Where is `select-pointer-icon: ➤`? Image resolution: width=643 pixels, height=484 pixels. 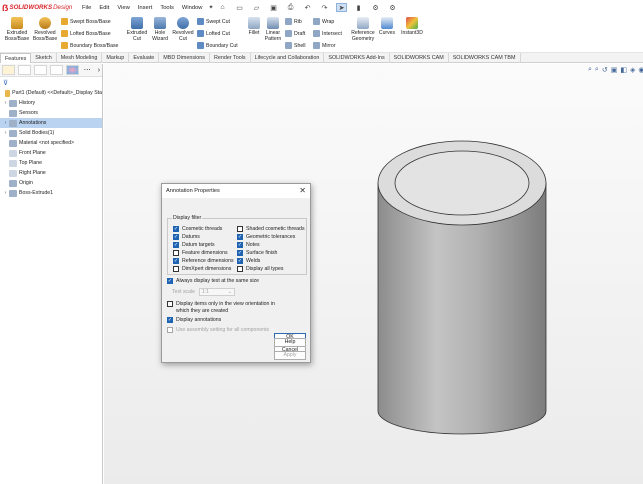 select-pointer-icon: ➤ is located at coordinates (341, 7).